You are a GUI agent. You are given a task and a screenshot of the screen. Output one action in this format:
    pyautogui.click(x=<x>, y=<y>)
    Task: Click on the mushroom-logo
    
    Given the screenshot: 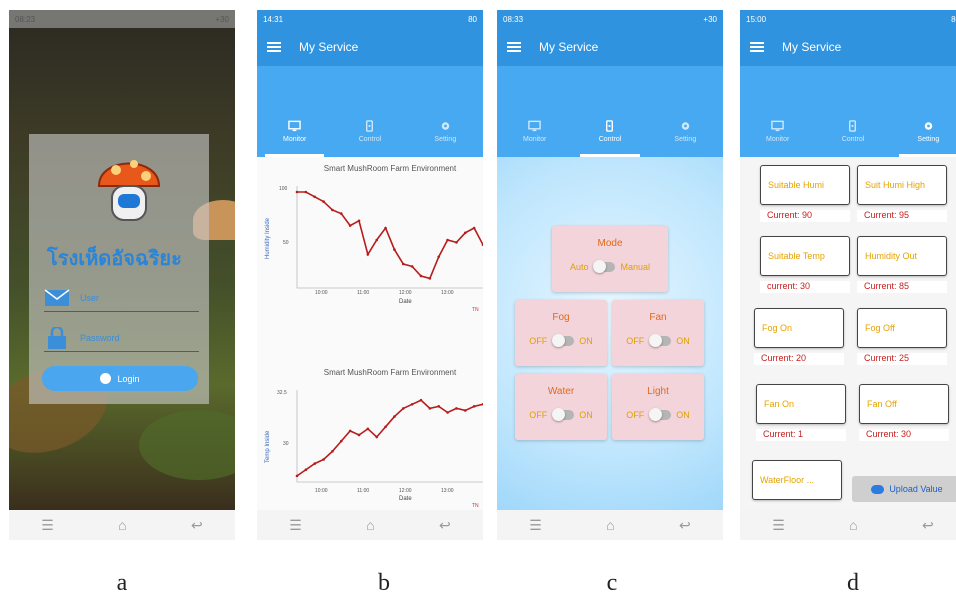 What is the action you would take?
    pyautogui.click(x=129, y=190)
    